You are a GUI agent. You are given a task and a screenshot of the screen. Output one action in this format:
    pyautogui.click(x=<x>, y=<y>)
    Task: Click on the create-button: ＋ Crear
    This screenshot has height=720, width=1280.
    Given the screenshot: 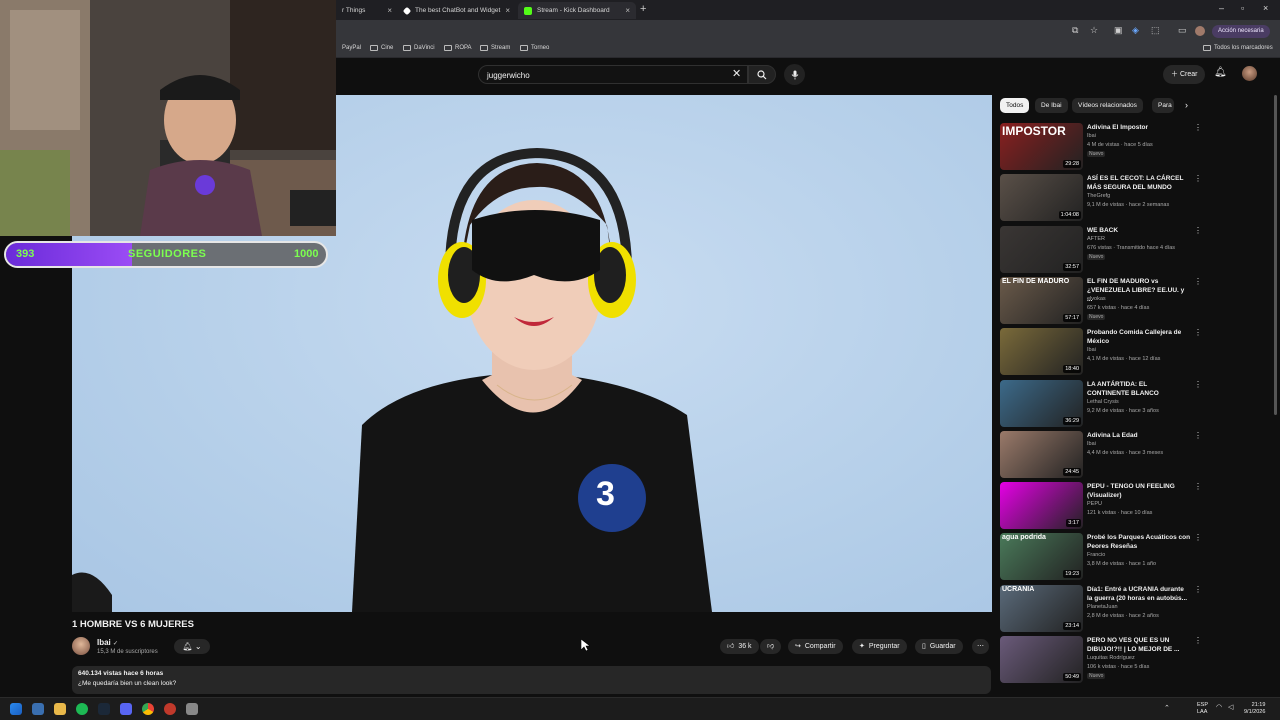 What is the action you would take?
    pyautogui.click(x=1184, y=74)
    